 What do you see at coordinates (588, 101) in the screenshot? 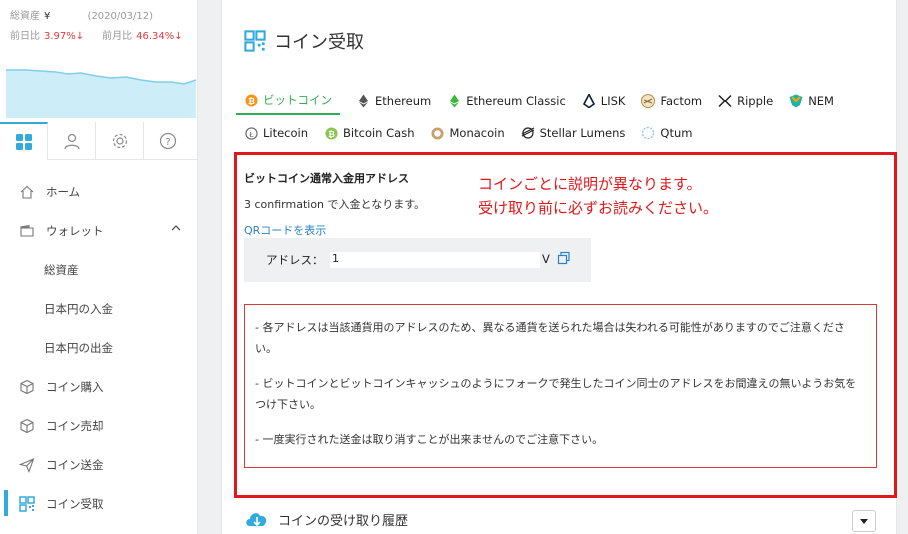
I see `lisk-icon` at bounding box center [588, 101].